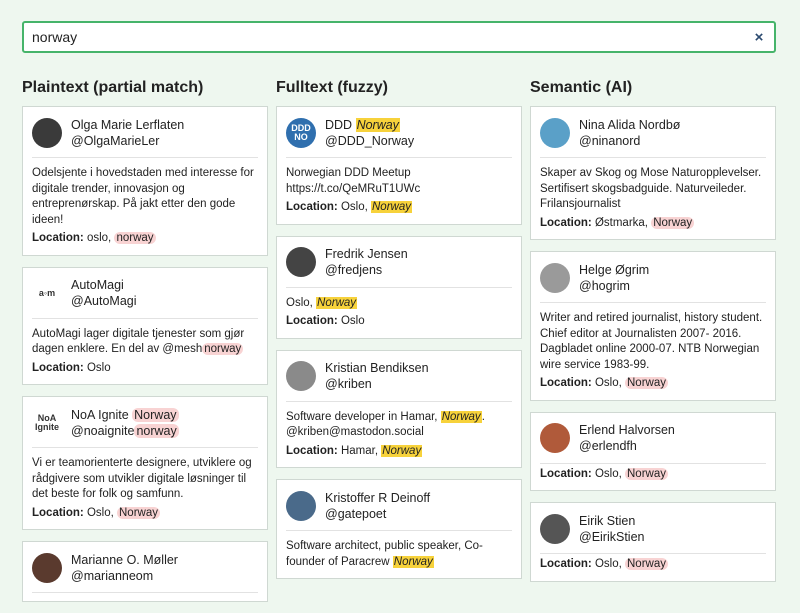 The width and height of the screenshot is (800, 613). I want to click on profile-header: Kristoffer R Deinoff @gatepoet, so click(399, 510).